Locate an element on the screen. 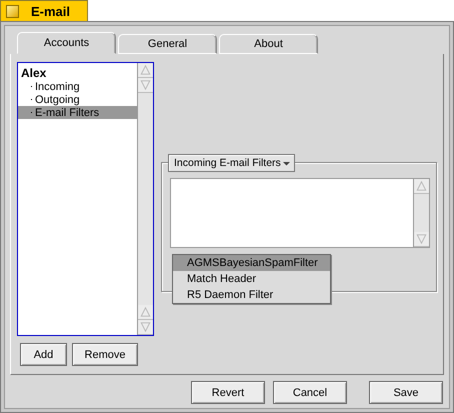 This screenshot has width=454, height=413. cancel-button: Cancel is located at coordinates (310, 392).